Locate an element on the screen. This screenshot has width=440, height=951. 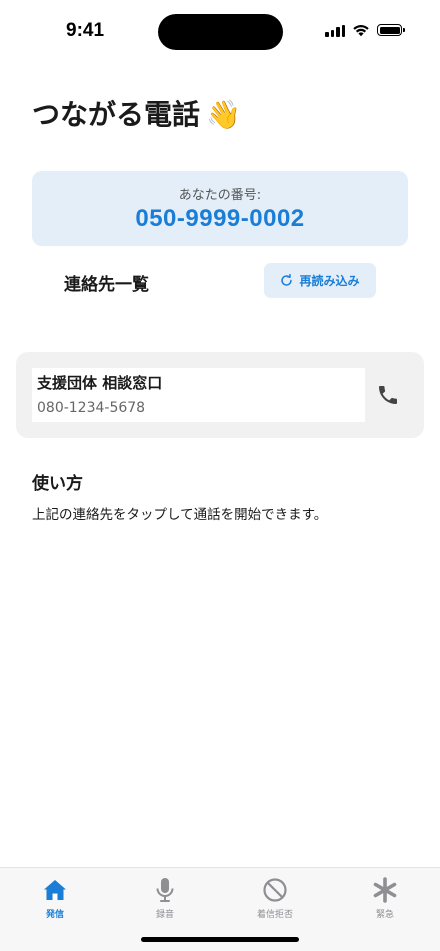
my-number-label: あなたの番号: is located at coordinates (220, 195).